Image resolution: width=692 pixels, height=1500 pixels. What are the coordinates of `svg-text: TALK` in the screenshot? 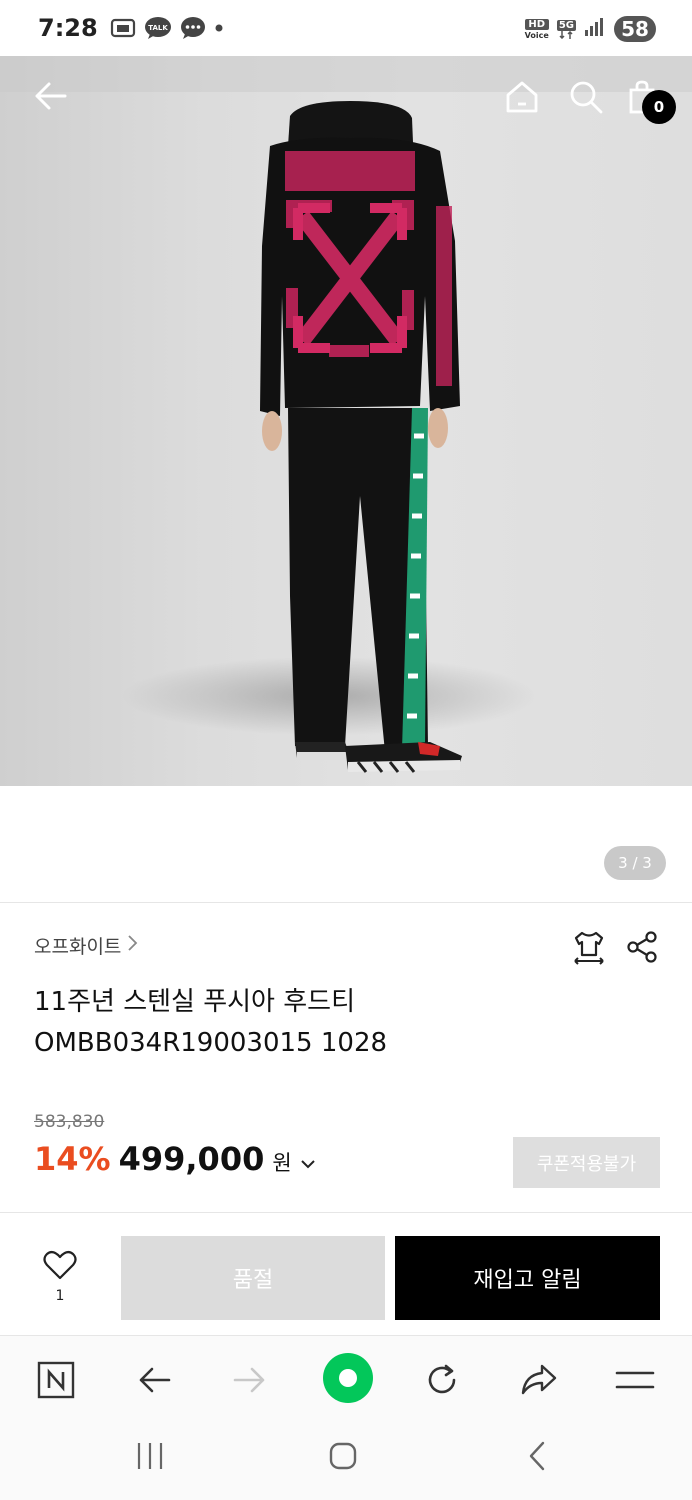 It's located at (158, 28).